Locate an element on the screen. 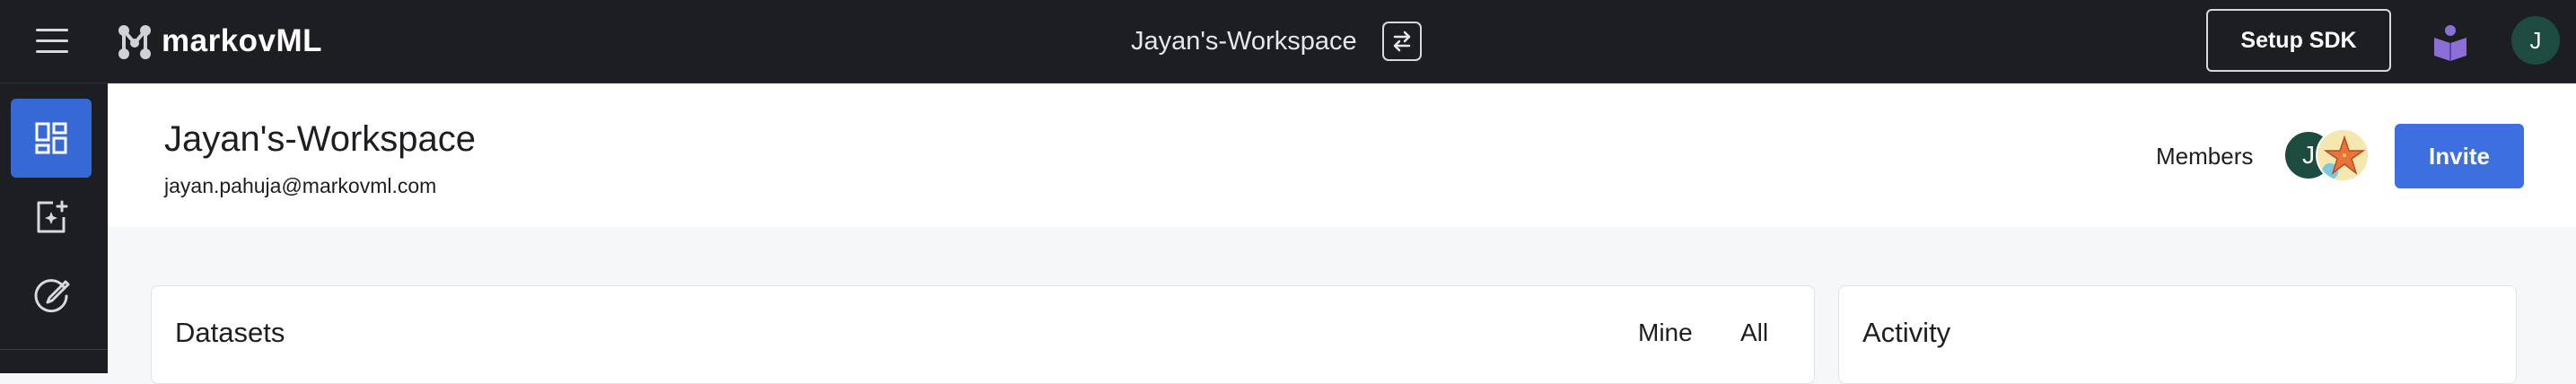 Image resolution: width=2576 pixels, height=384 pixels. workspace-email: jayan.pahuja@markovml.com is located at coordinates (300, 185).